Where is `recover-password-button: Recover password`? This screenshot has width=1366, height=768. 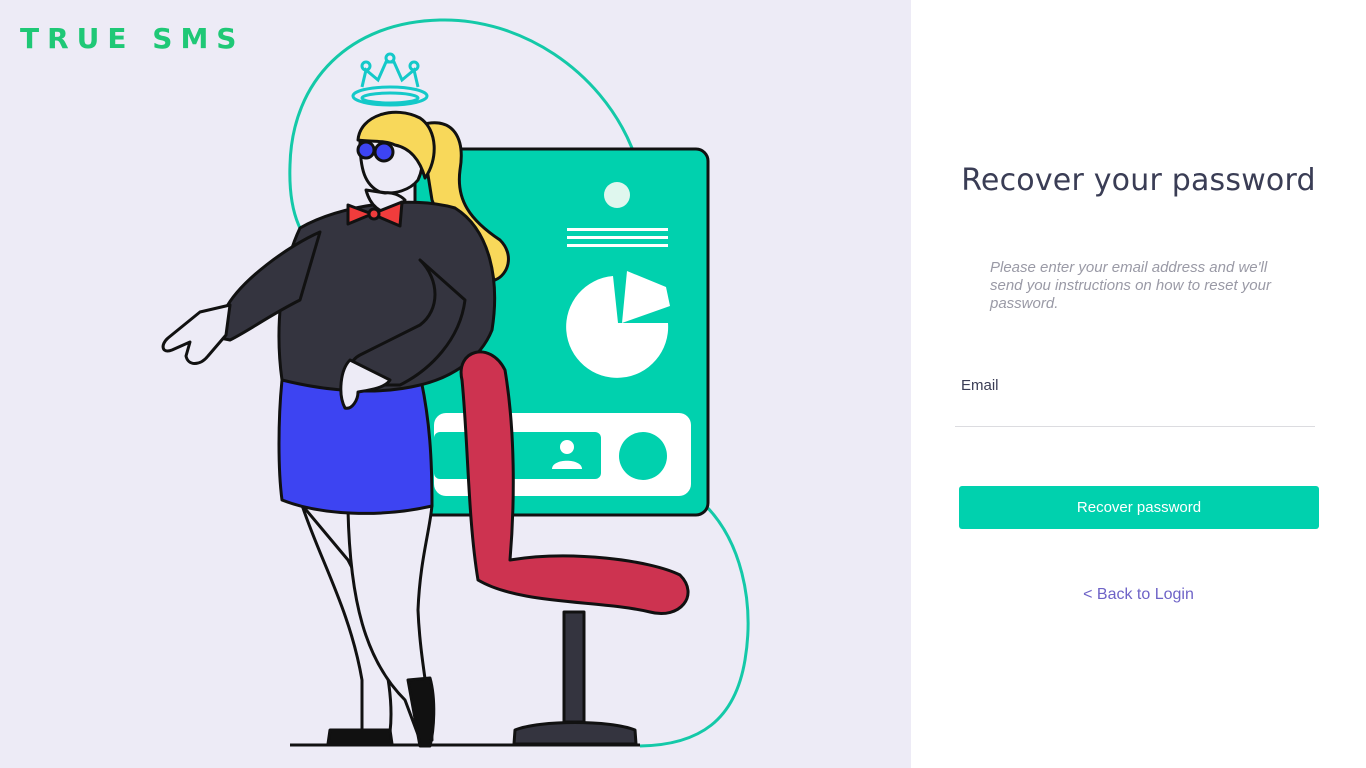 recover-password-button: Recover password is located at coordinates (1139, 507).